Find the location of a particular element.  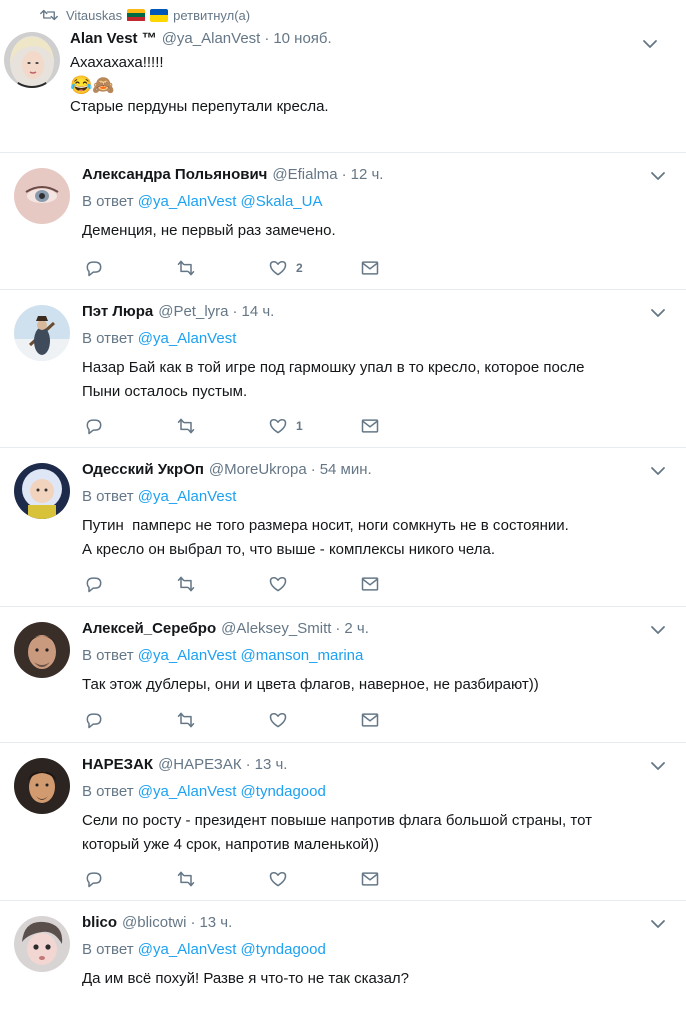

tweet-header: blico @blicotwi · 13 ч. is located at coordinates (157, 922).